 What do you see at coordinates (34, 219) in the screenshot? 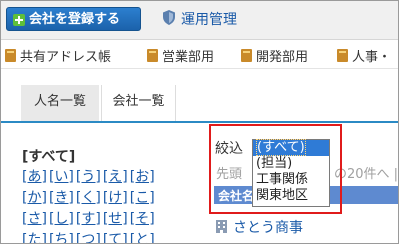
I see `kana-link: [さ]` at bounding box center [34, 219].